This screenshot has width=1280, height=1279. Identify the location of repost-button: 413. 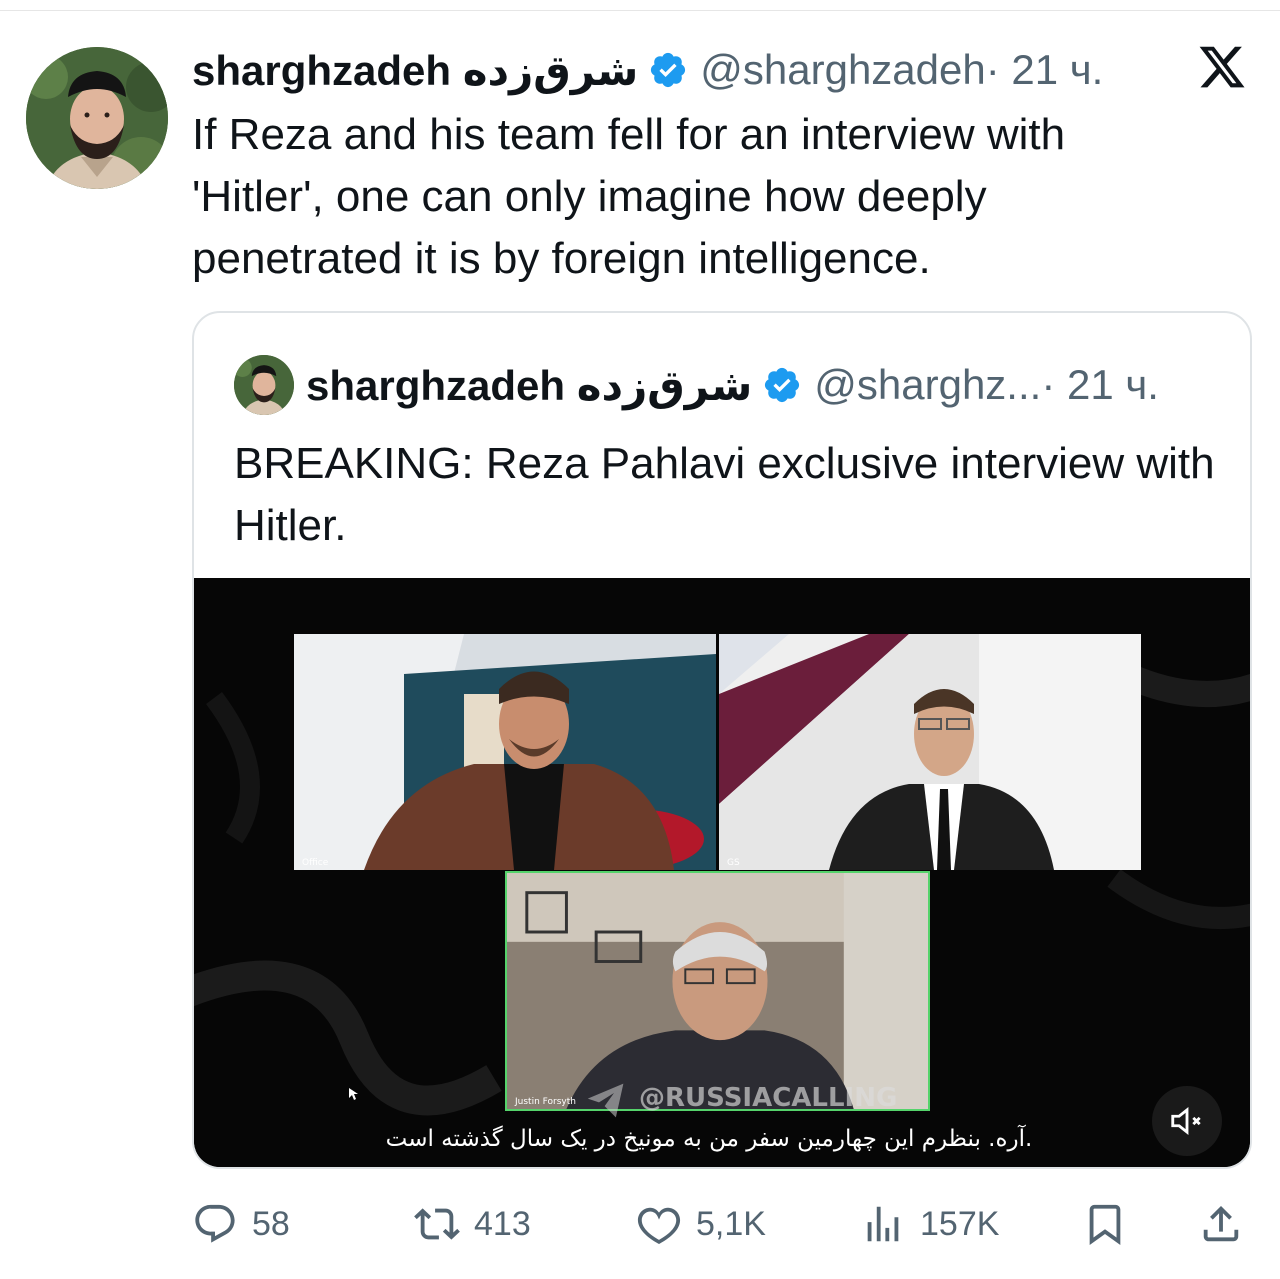
(472, 1224).